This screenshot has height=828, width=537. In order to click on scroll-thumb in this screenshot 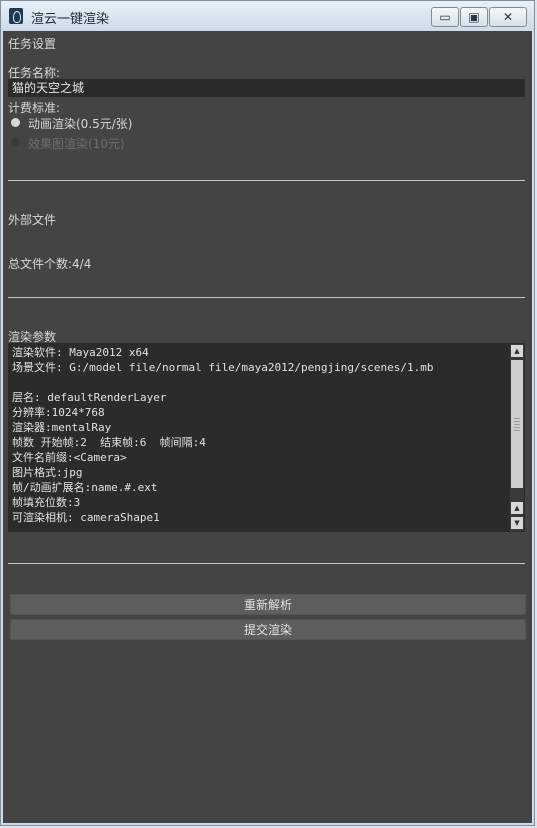, I will do `click(517, 424)`.